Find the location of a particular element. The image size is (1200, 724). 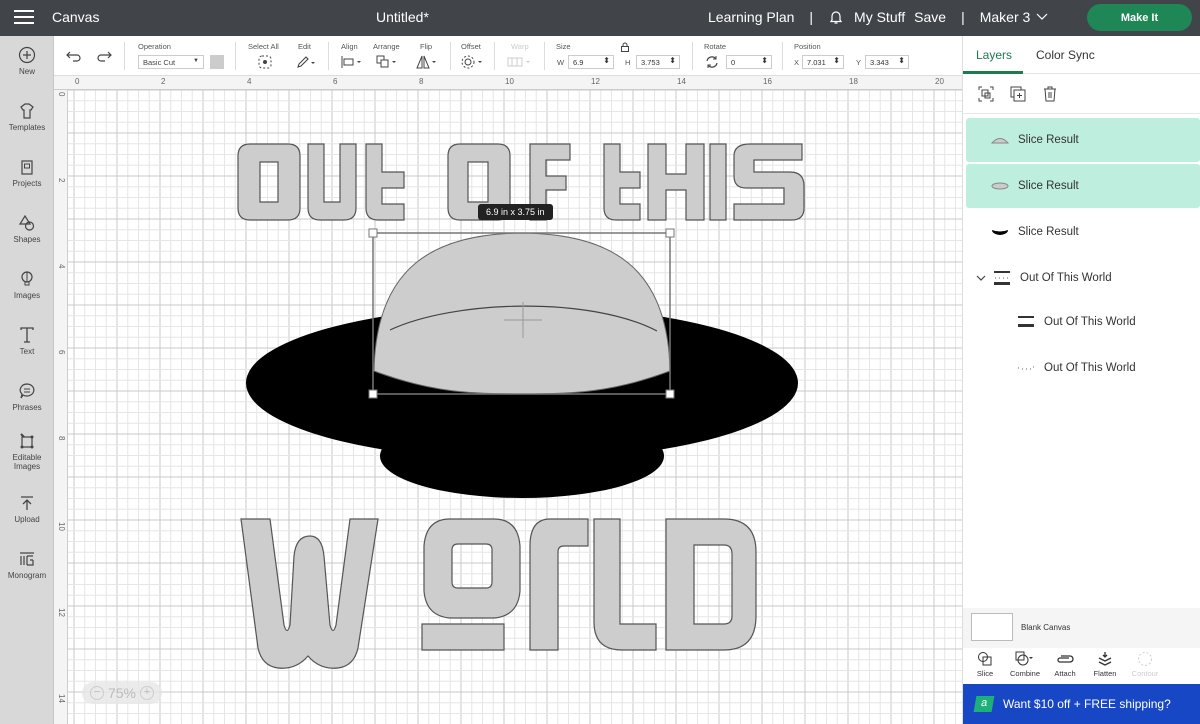

machine-select: Maker 3 is located at coordinates (1005, 17).